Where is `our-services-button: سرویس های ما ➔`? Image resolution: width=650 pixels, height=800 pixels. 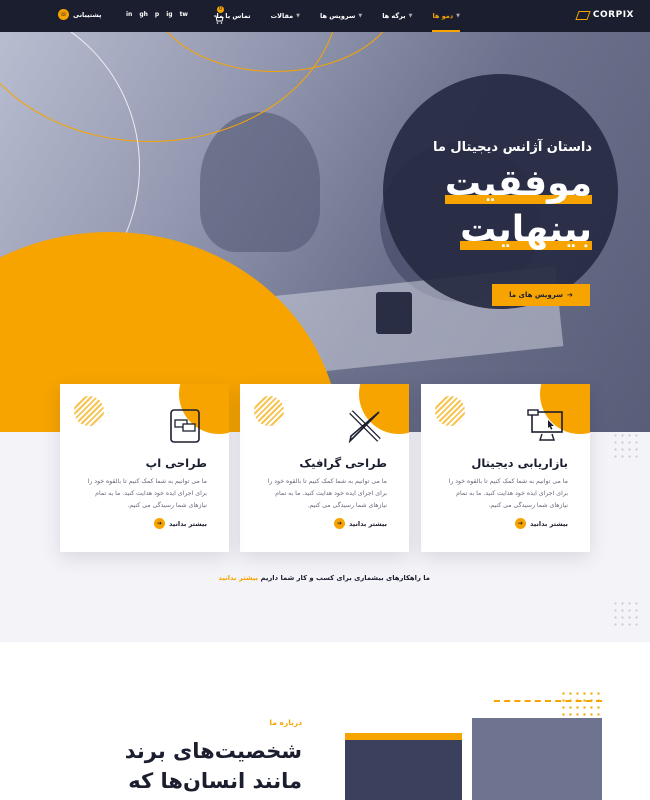
our-services-button: سرویس های ما ➔ is located at coordinates (541, 295).